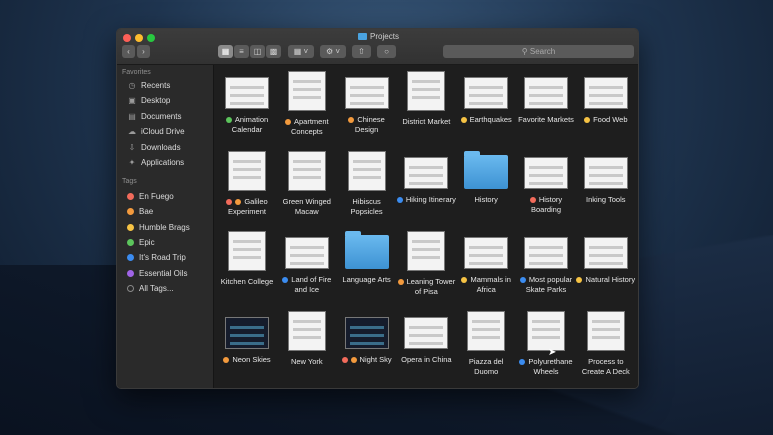 Image resolution: width=773 pixels, height=435 pixels. What do you see at coordinates (273, 51) in the screenshot?
I see `gallery-view-button: ▩` at bounding box center [273, 51].